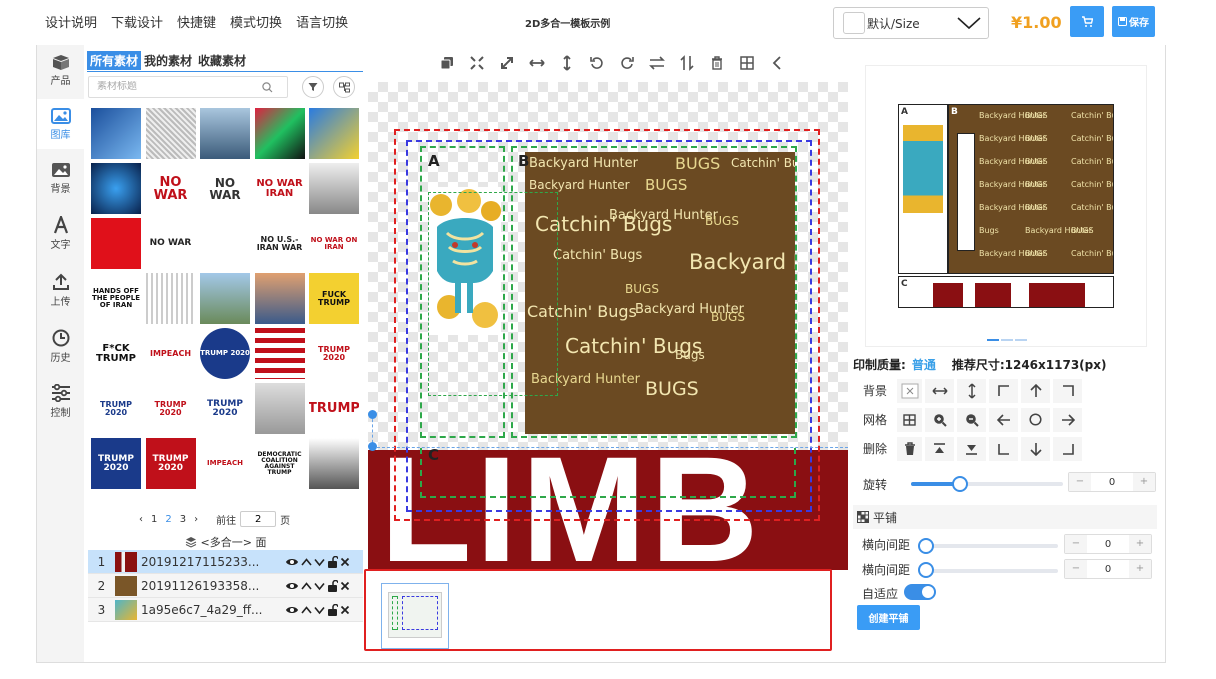 The height and width of the screenshot is (679, 1216). Describe the element at coordinates (334, 298) in the screenshot. I see `asset-thumbnail: FUCK TRUMP` at that location.